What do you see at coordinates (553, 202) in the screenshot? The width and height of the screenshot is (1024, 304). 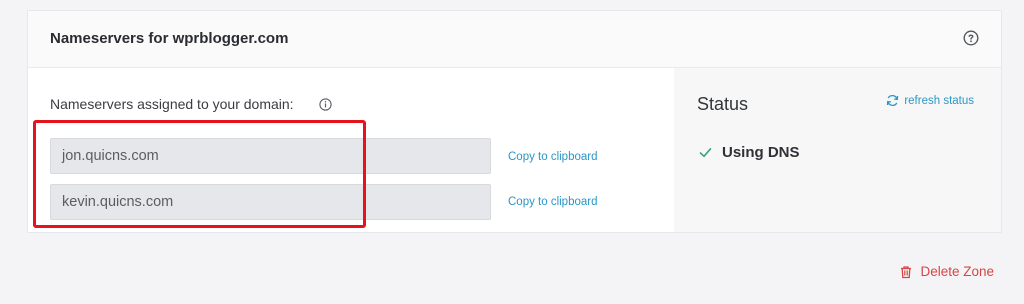 I see `copy-to-clipboard-link-2: Copy to clipboard` at bounding box center [553, 202].